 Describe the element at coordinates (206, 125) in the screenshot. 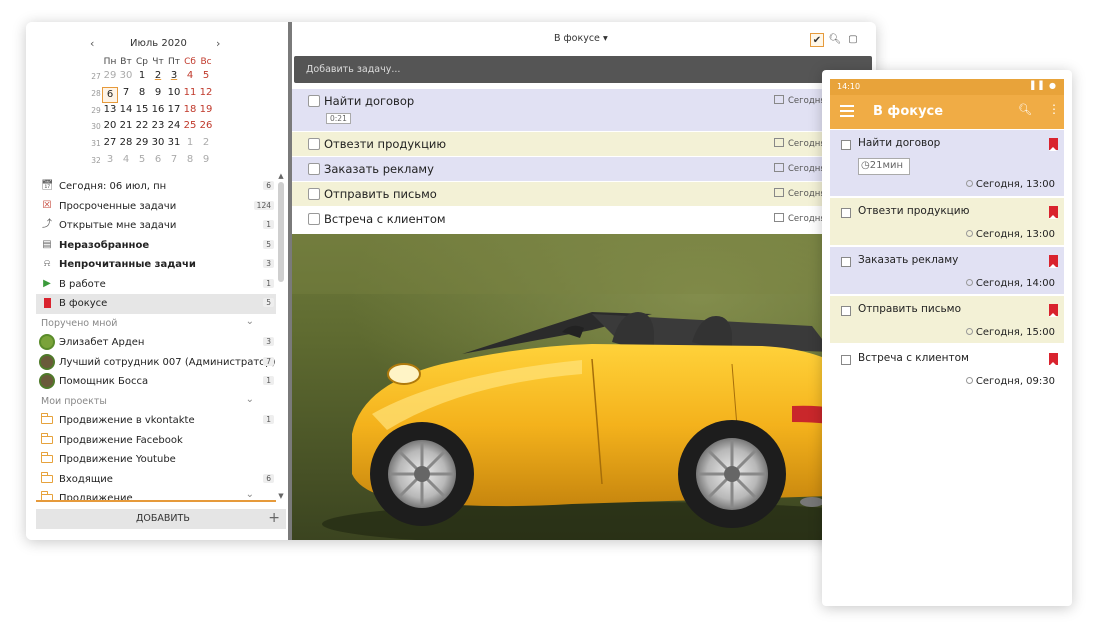

I see `calendar-day: 26` at that location.